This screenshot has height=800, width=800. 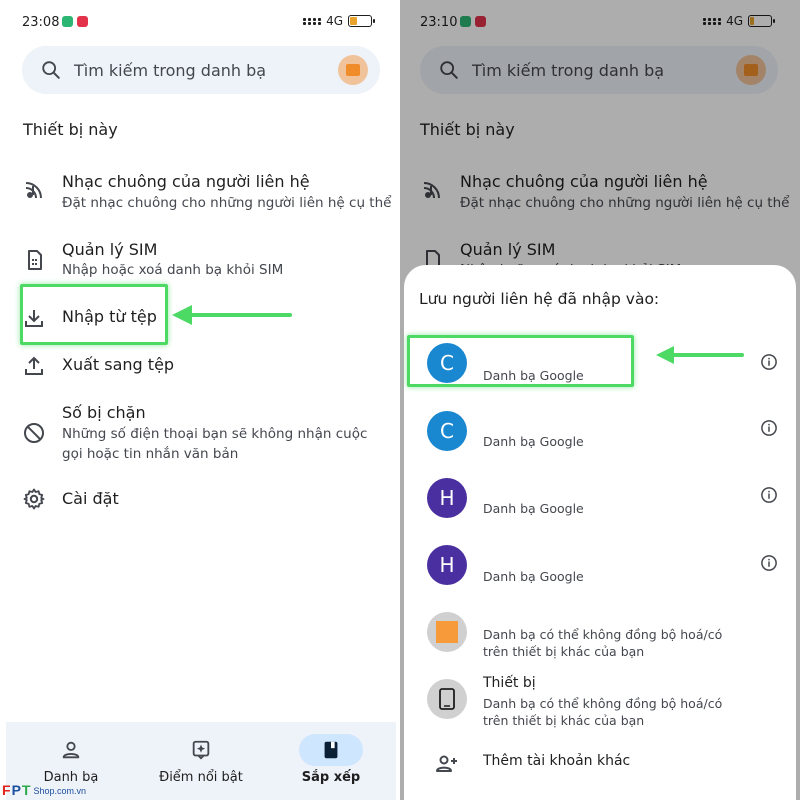 I want to click on search-icon, so click(x=51, y=70).